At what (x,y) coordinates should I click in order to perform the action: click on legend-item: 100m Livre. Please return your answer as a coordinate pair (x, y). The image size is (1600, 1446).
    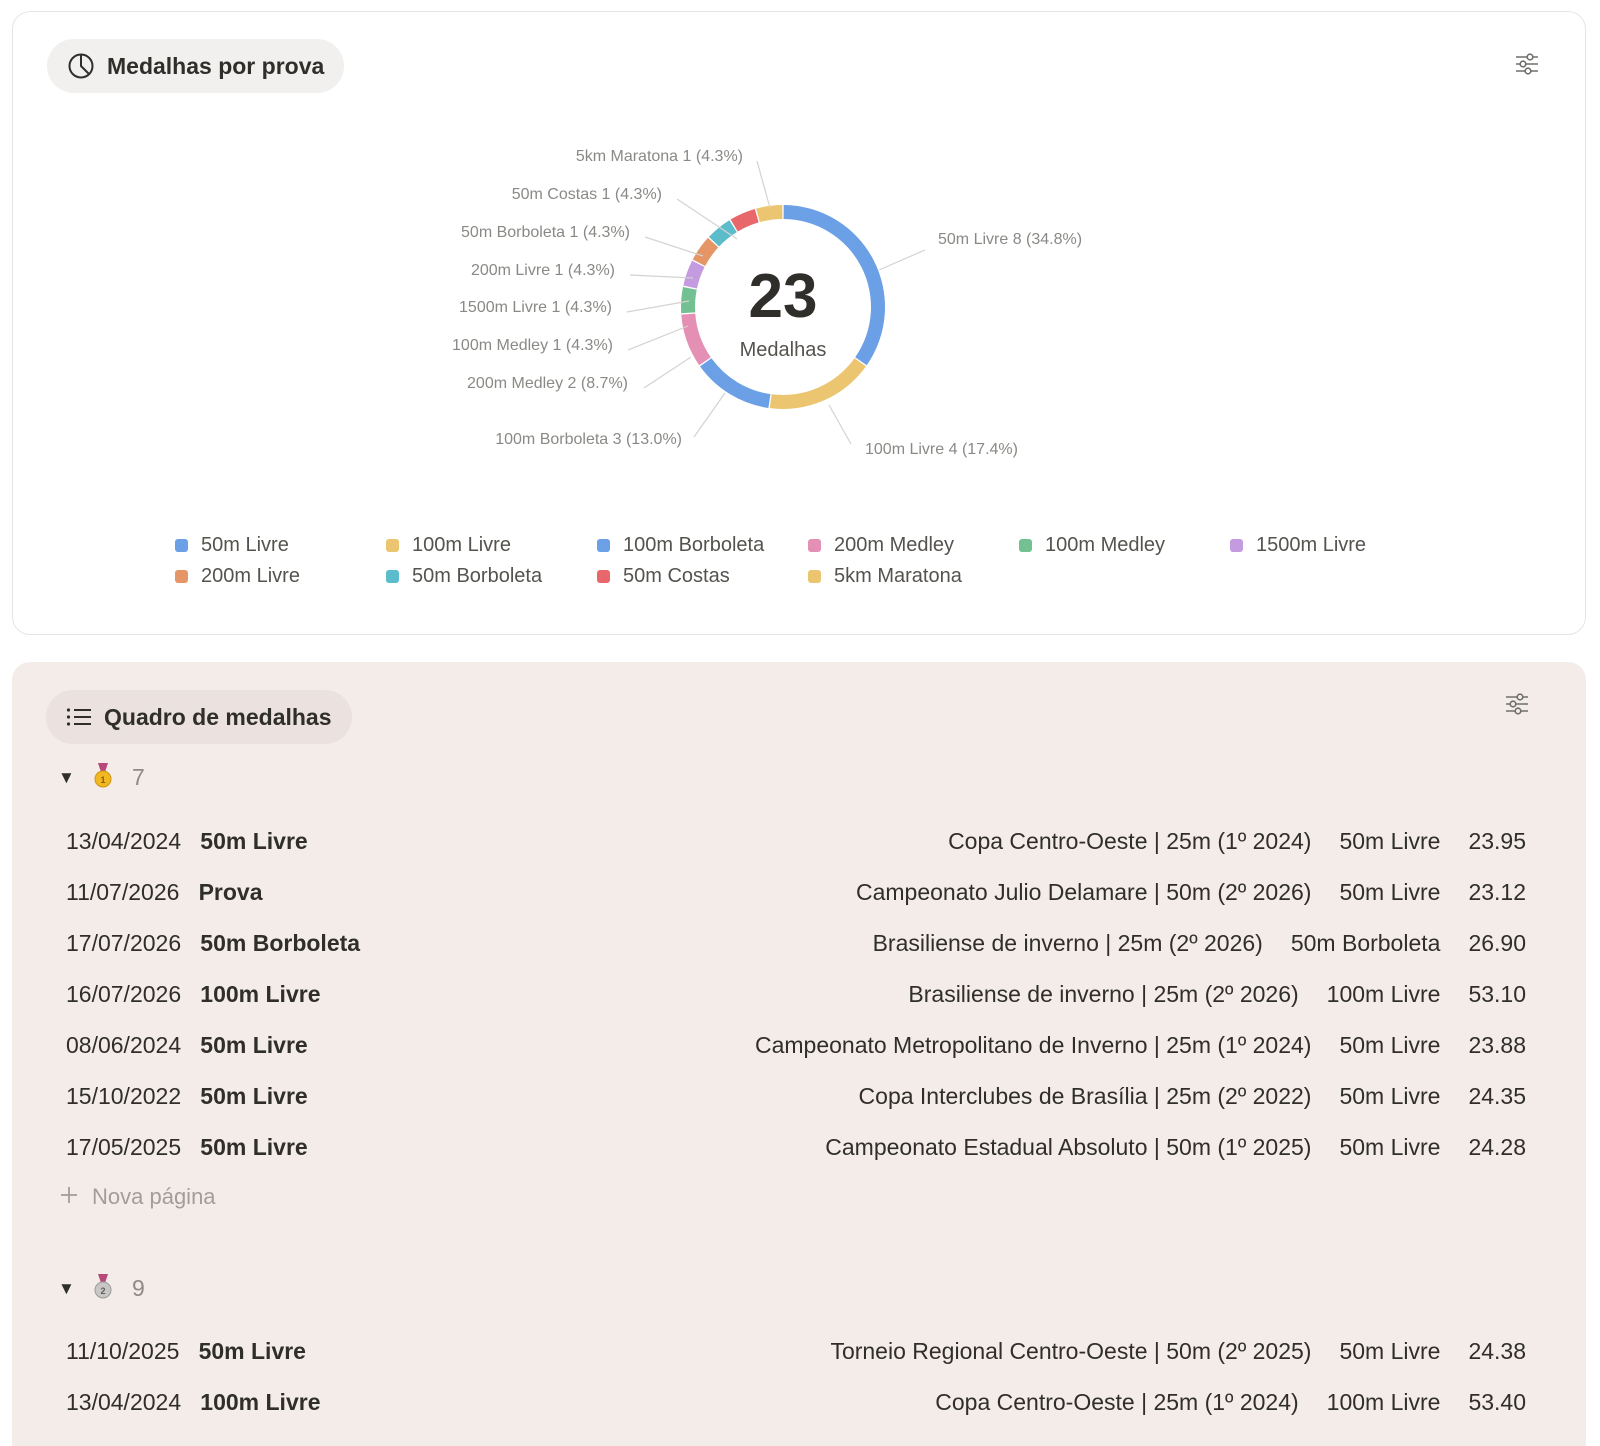
    Looking at the image, I should click on (448, 545).